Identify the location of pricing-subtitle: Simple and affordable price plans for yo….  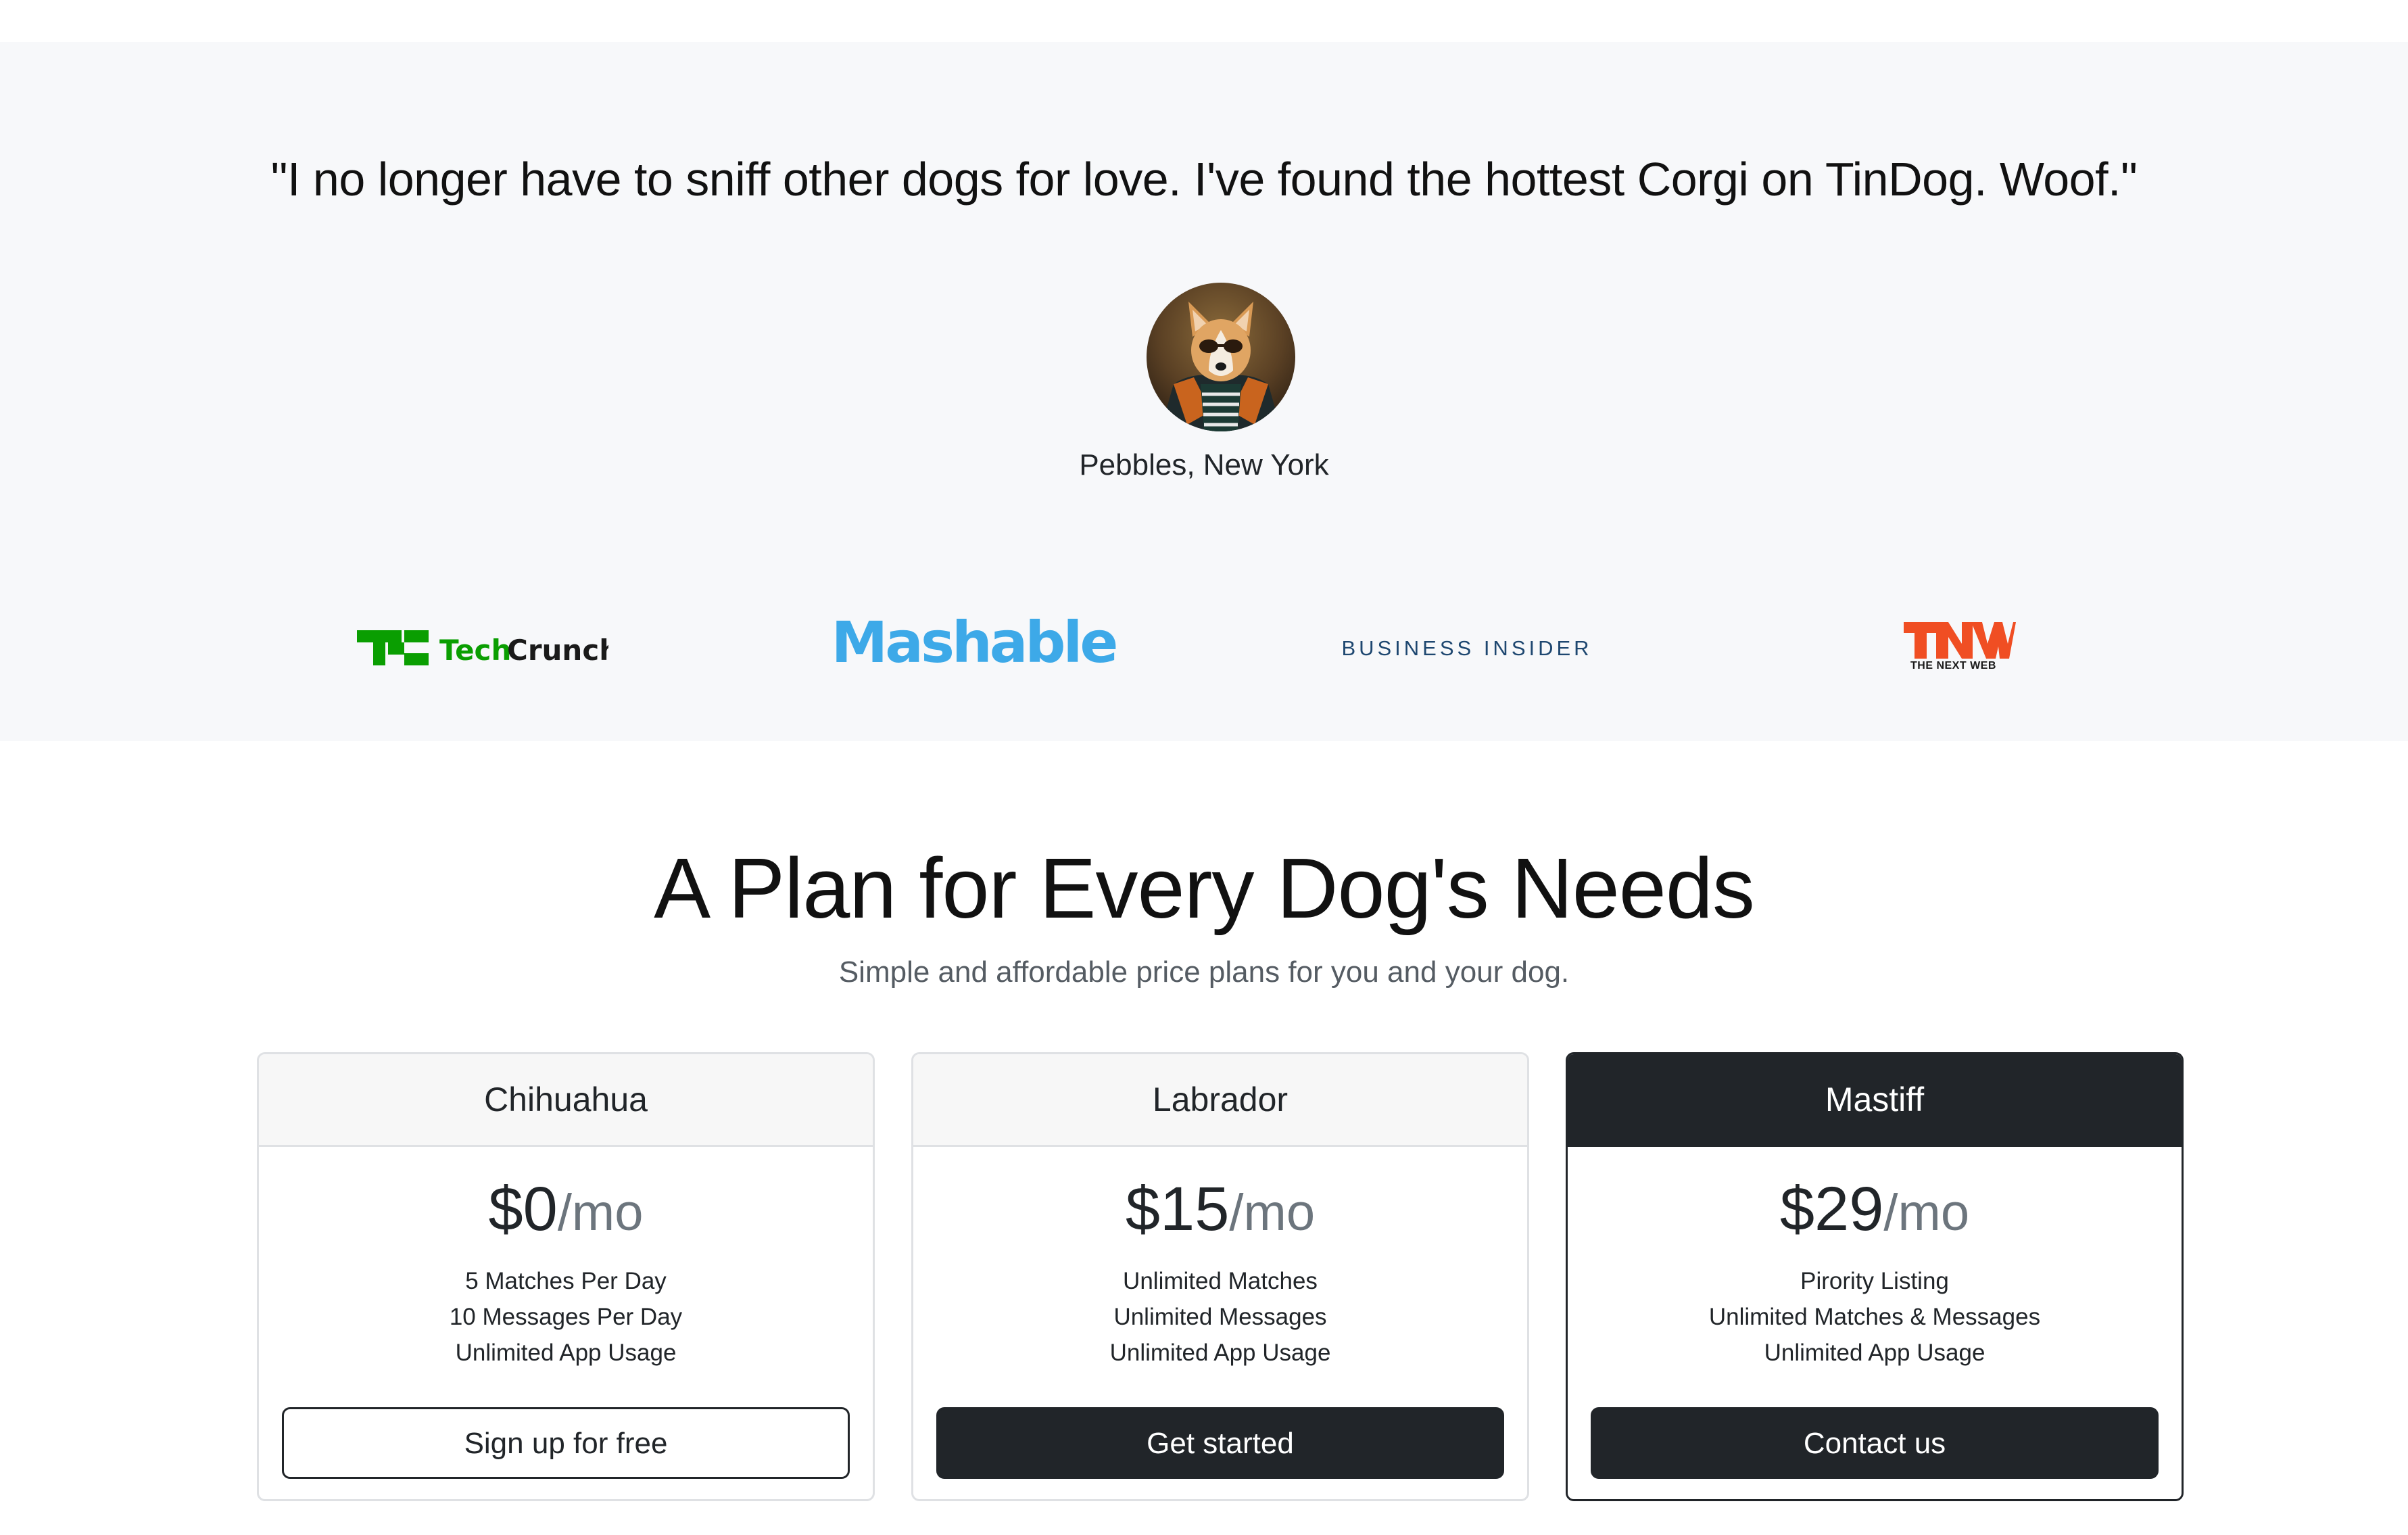
(1204, 972).